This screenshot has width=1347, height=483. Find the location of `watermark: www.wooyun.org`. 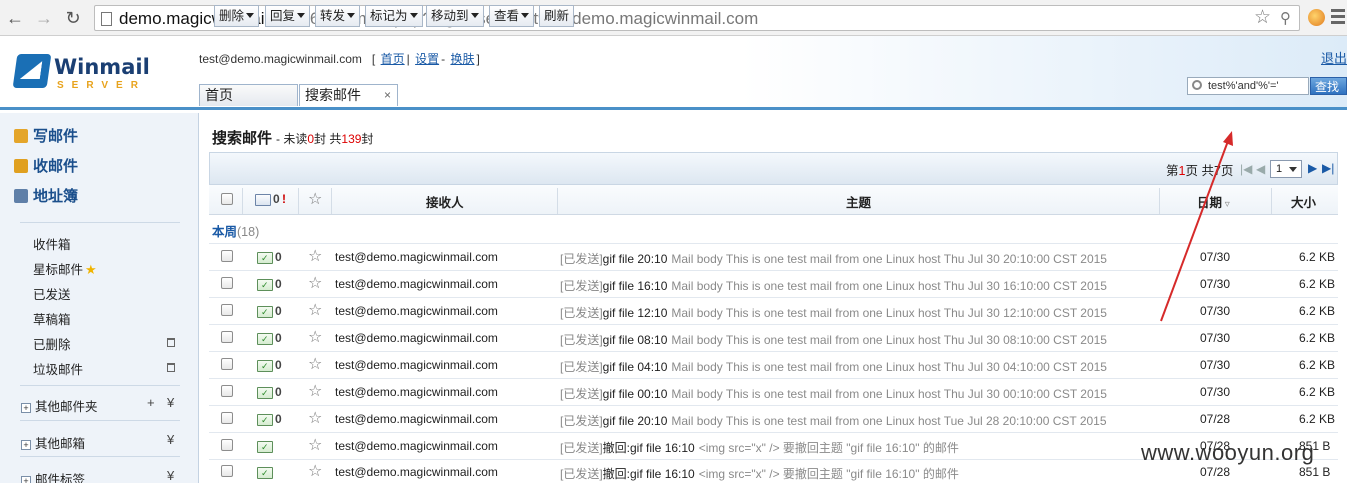

watermark: www.wooyun.org is located at coordinates (1228, 452).